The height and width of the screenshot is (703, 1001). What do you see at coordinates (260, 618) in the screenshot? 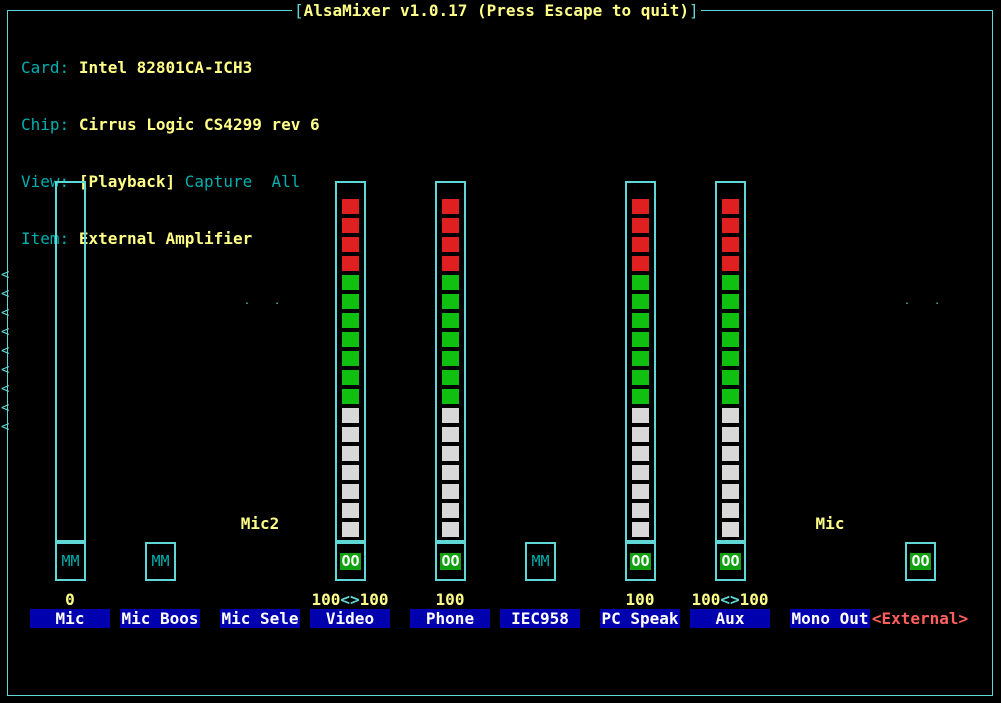
I see `control-name: Mic Sele` at bounding box center [260, 618].